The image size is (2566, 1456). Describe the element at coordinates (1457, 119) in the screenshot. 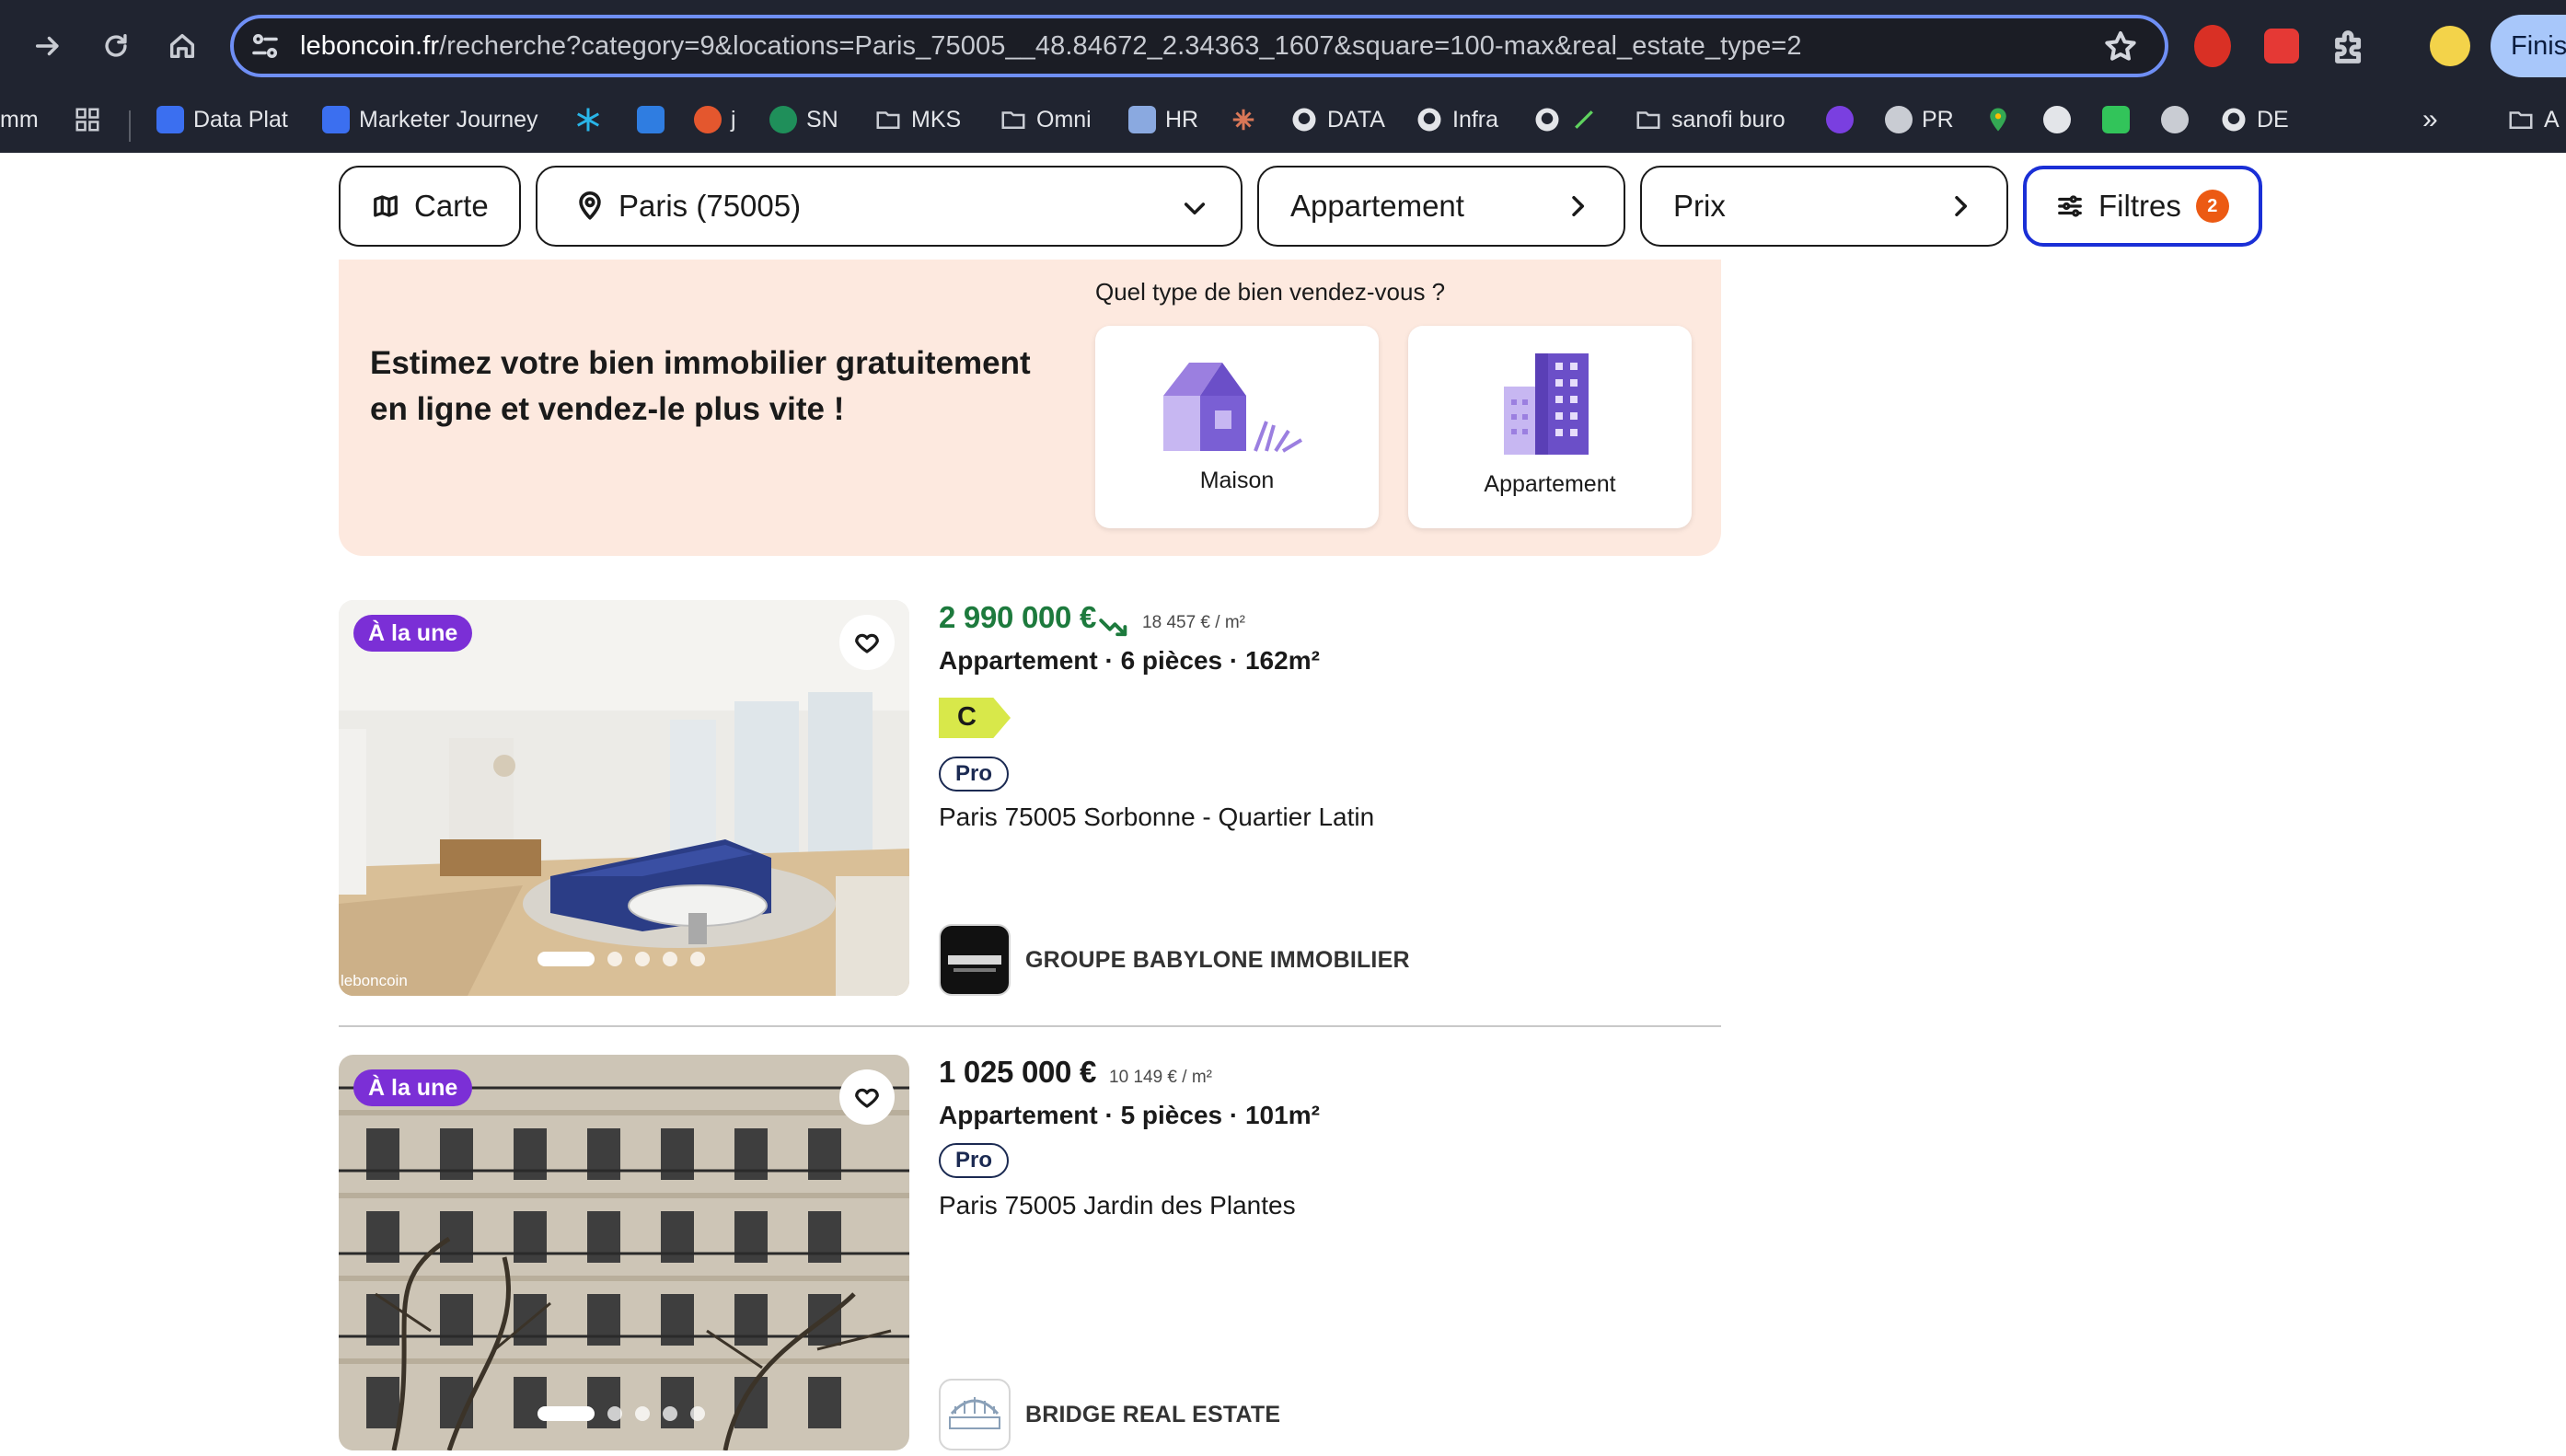

I see `bookmark-infra: Infra` at that location.